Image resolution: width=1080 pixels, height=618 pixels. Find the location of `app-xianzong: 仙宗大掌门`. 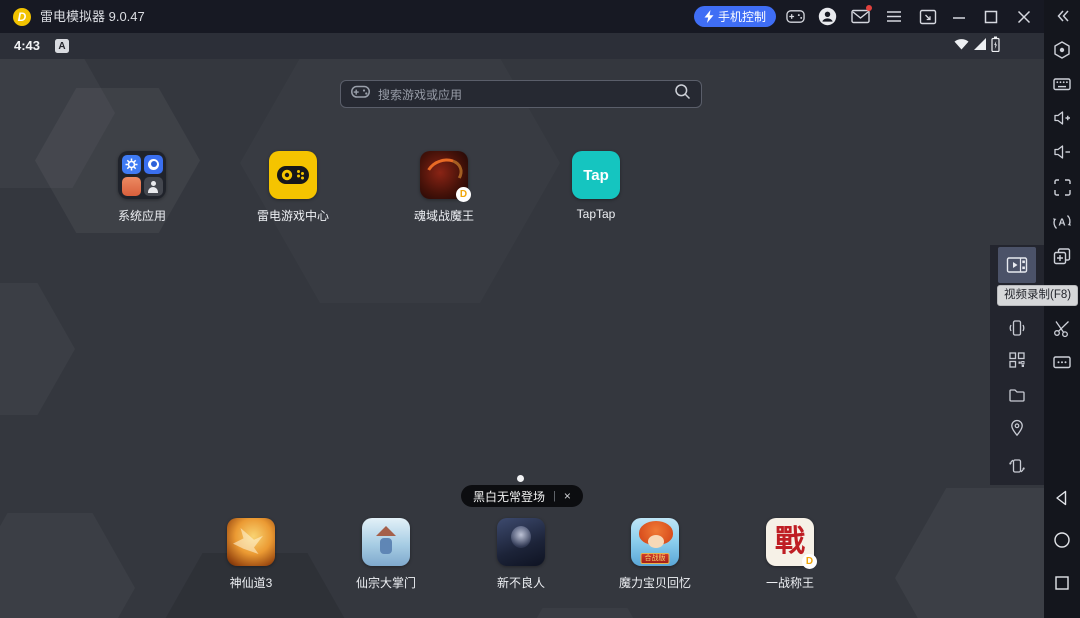

app-xianzong: 仙宗大掌门 is located at coordinates (386, 554).